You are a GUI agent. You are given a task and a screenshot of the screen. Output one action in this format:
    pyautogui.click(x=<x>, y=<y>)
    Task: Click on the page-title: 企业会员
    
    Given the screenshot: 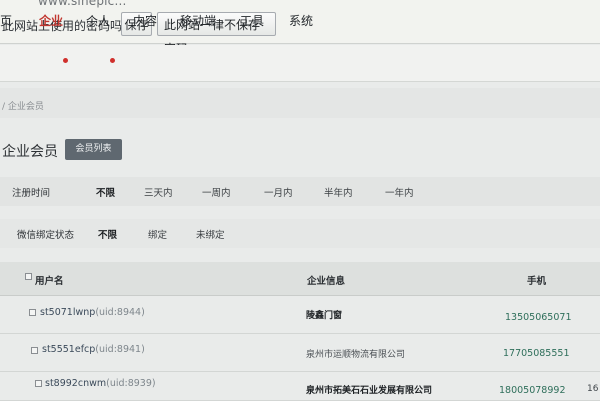 What is the action you would take?
    pyautogui.click(x=30, y=152)
    